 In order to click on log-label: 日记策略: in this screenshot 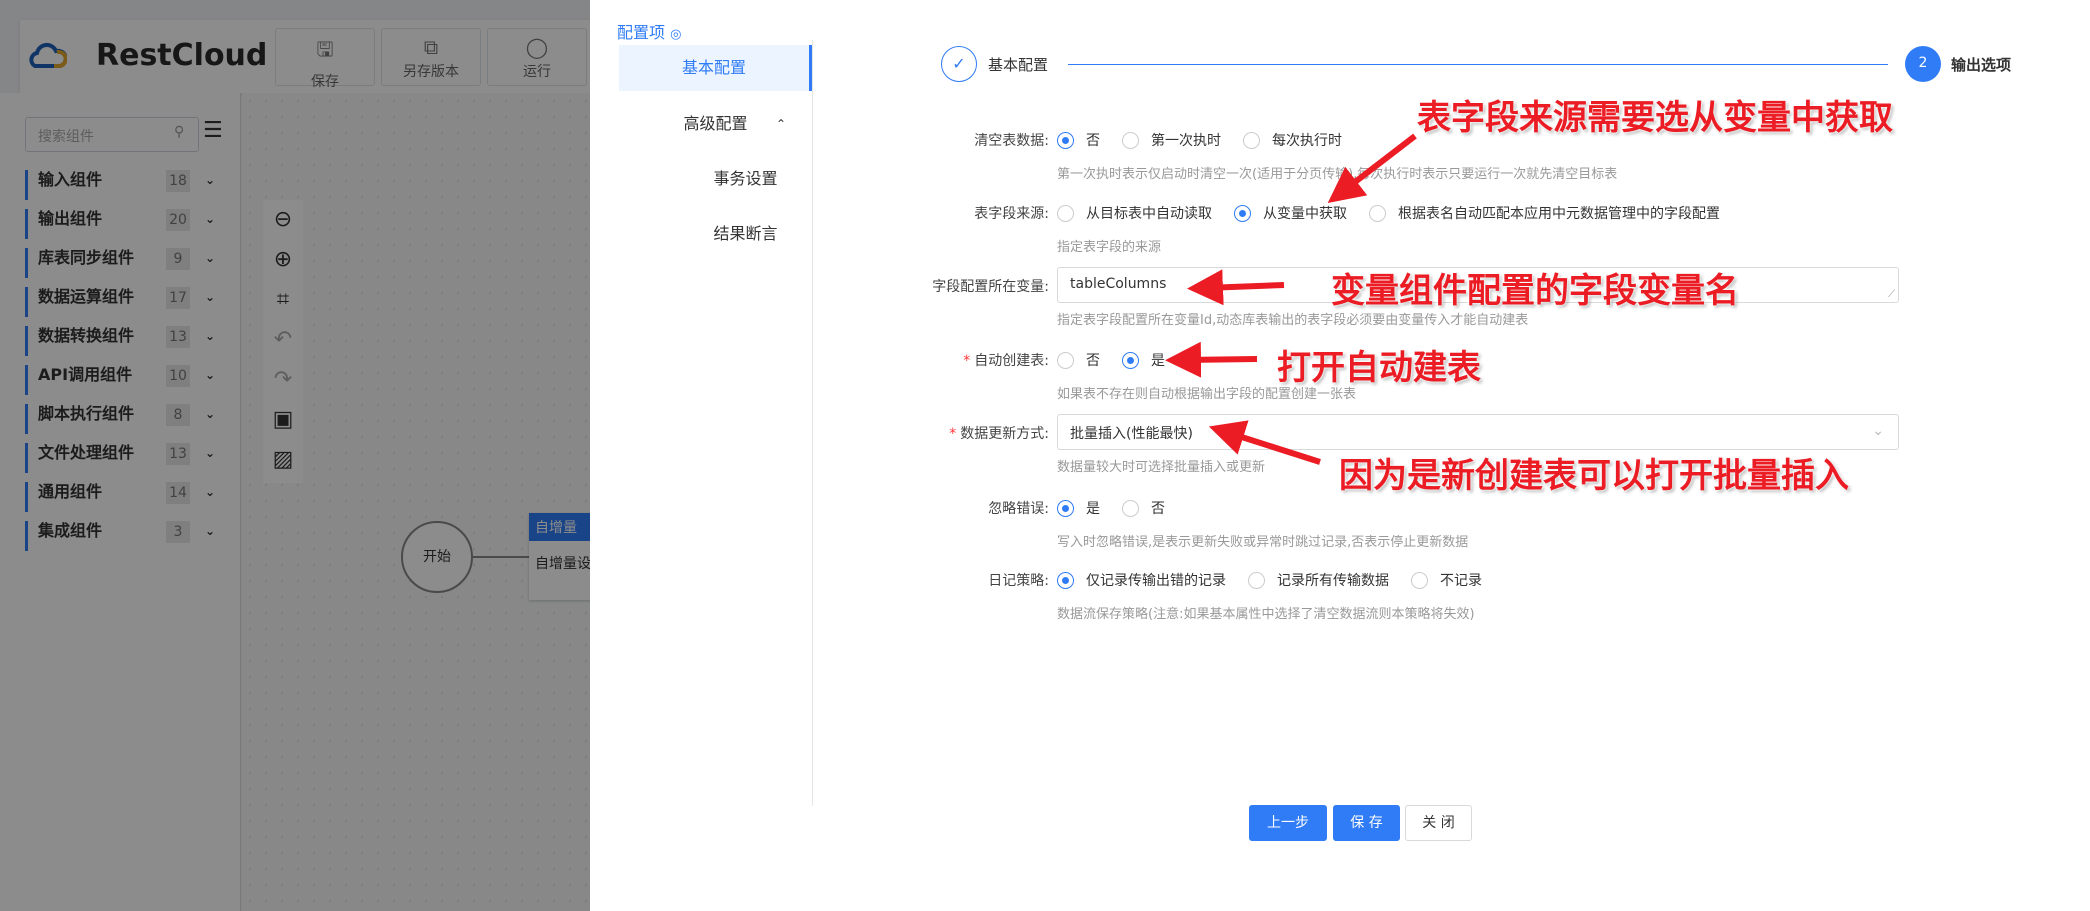, I will do `click(949, 580)`.